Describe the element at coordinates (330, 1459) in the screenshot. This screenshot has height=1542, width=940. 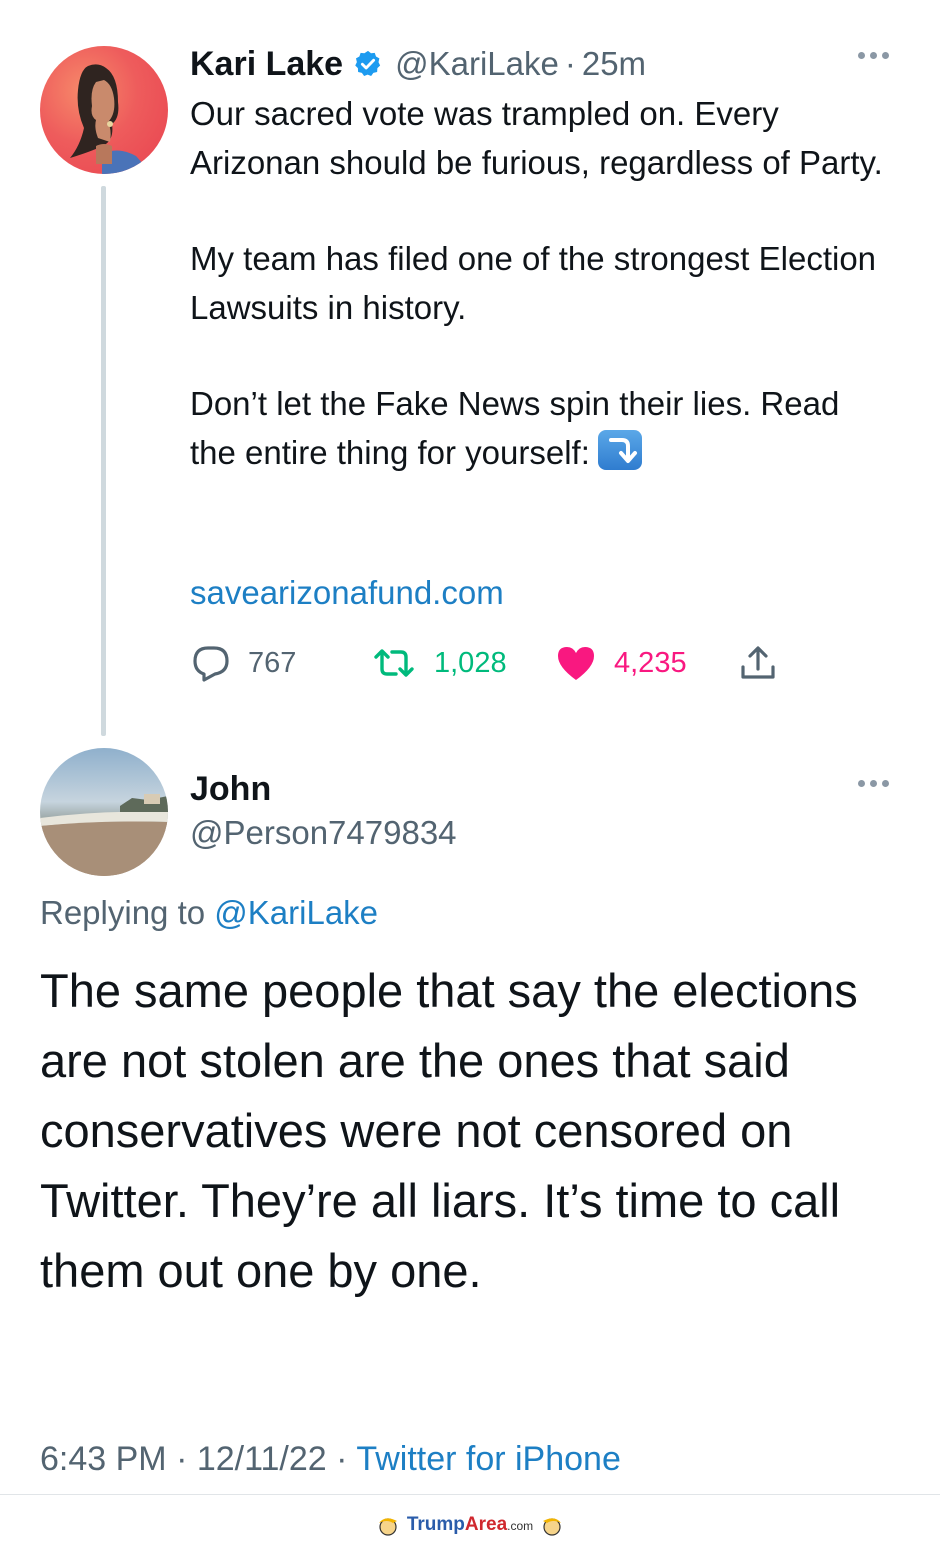
I see `reply-meta: 6:43 PM · 12/11/22 · Twitter for iPhone` at that location.